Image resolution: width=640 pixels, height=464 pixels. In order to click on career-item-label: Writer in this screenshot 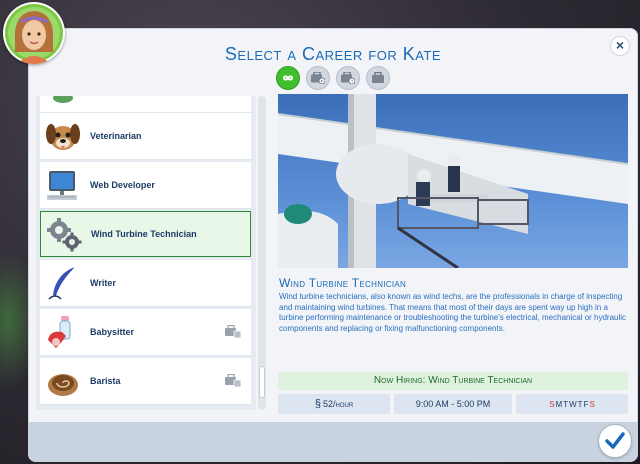, I will do `click(103, 283)`.